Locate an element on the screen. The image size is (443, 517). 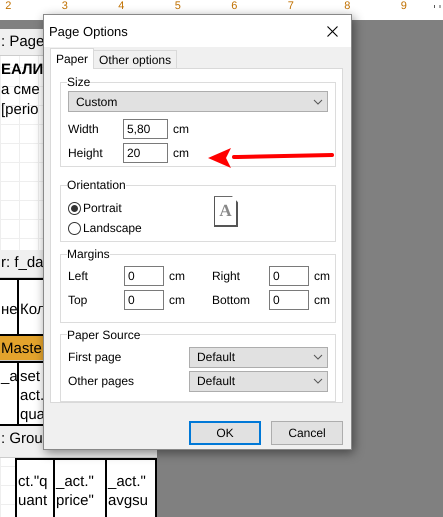
ruler-label: 3 is located at coordinates (65, 6).